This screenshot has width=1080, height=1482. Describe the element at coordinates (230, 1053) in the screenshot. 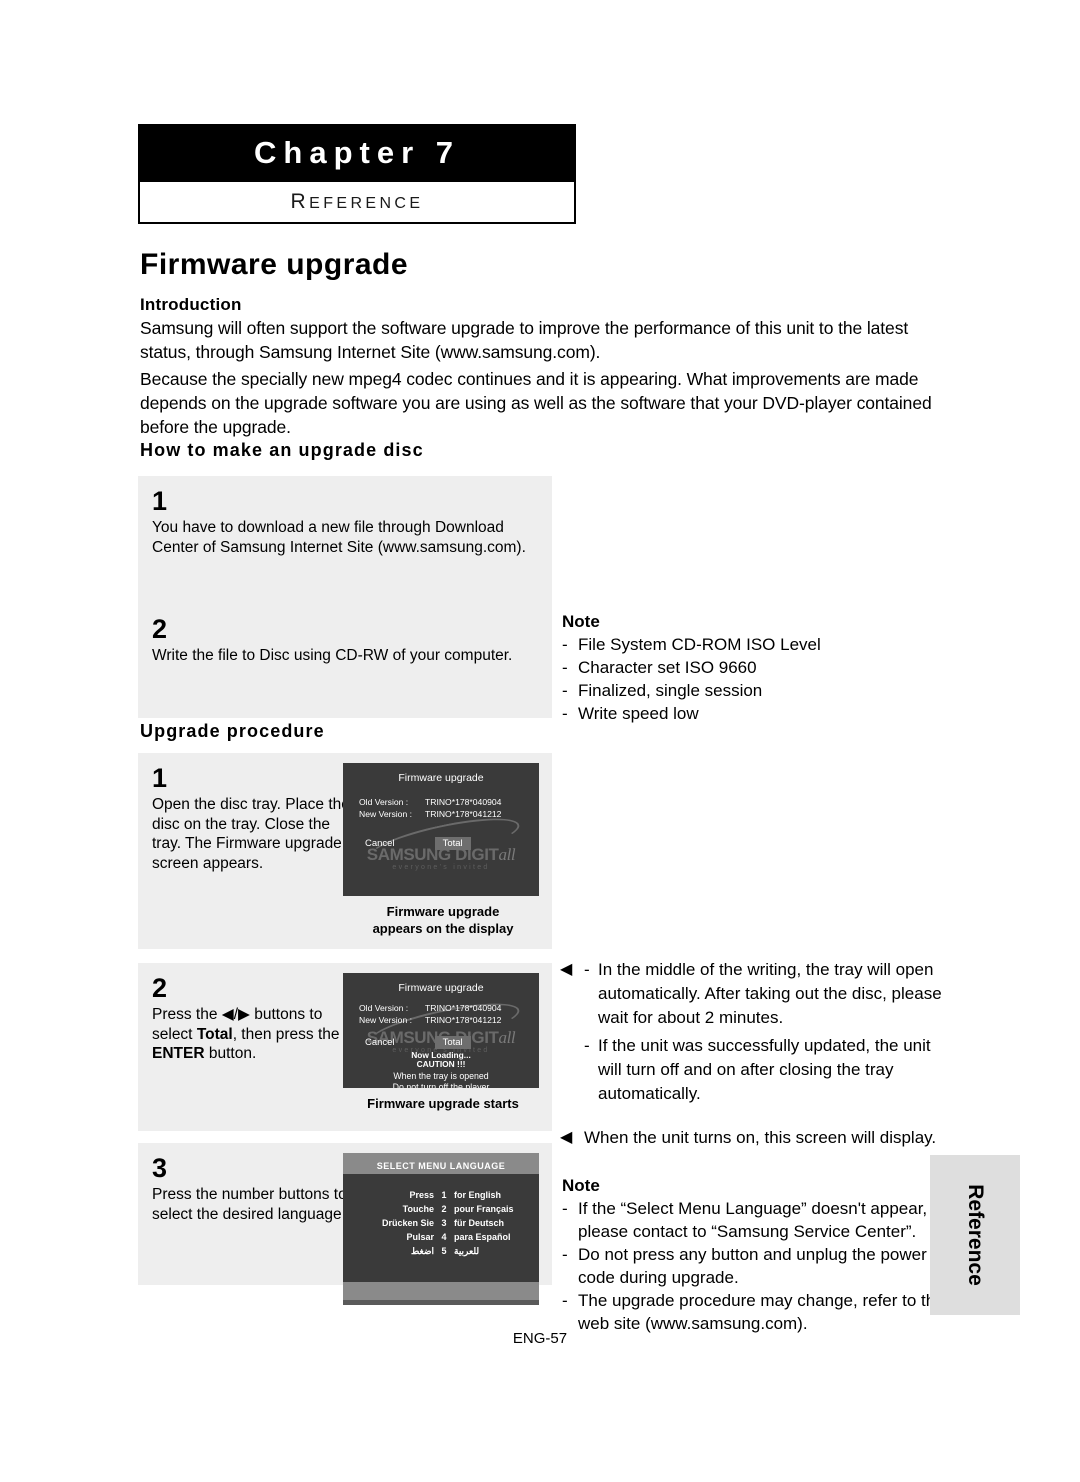

I see `step2-text-4: button.` at that location.